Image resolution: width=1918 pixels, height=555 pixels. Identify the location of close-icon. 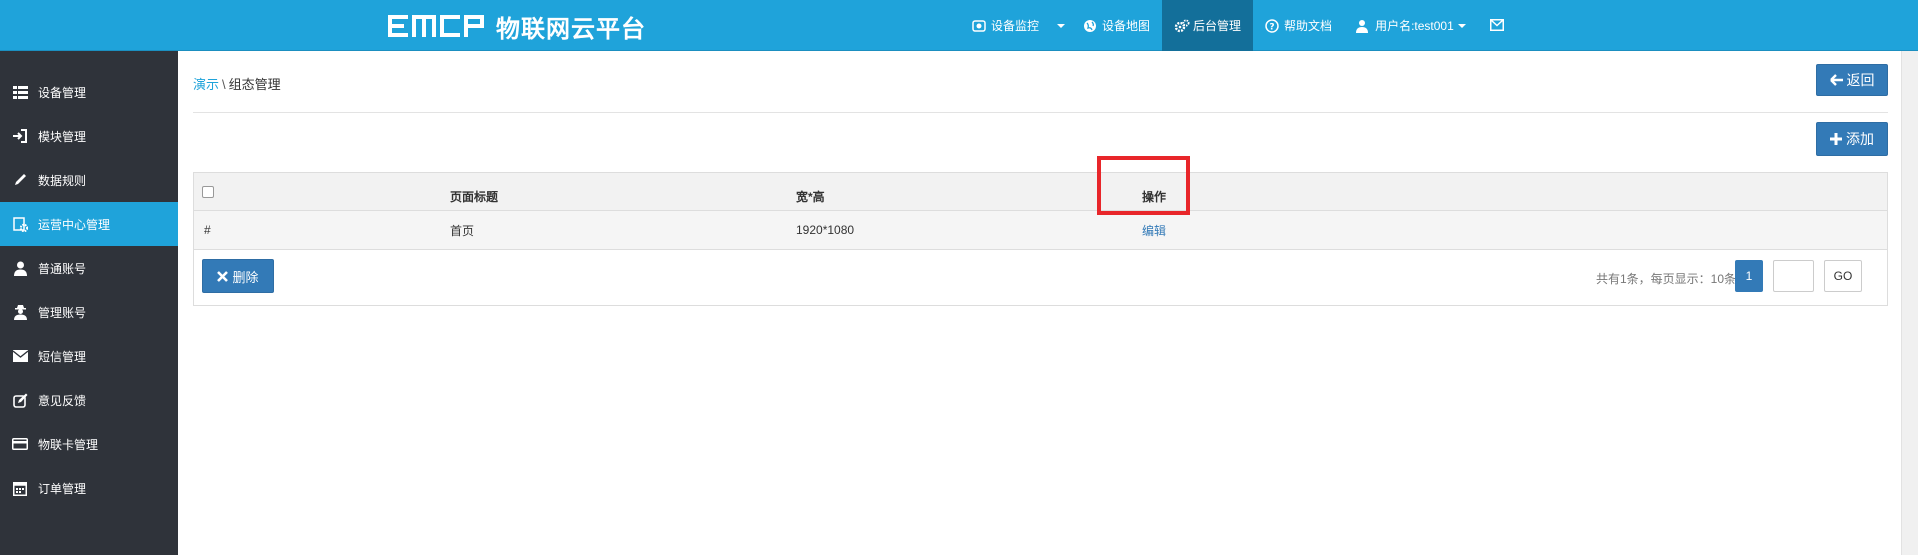
(223, 276).